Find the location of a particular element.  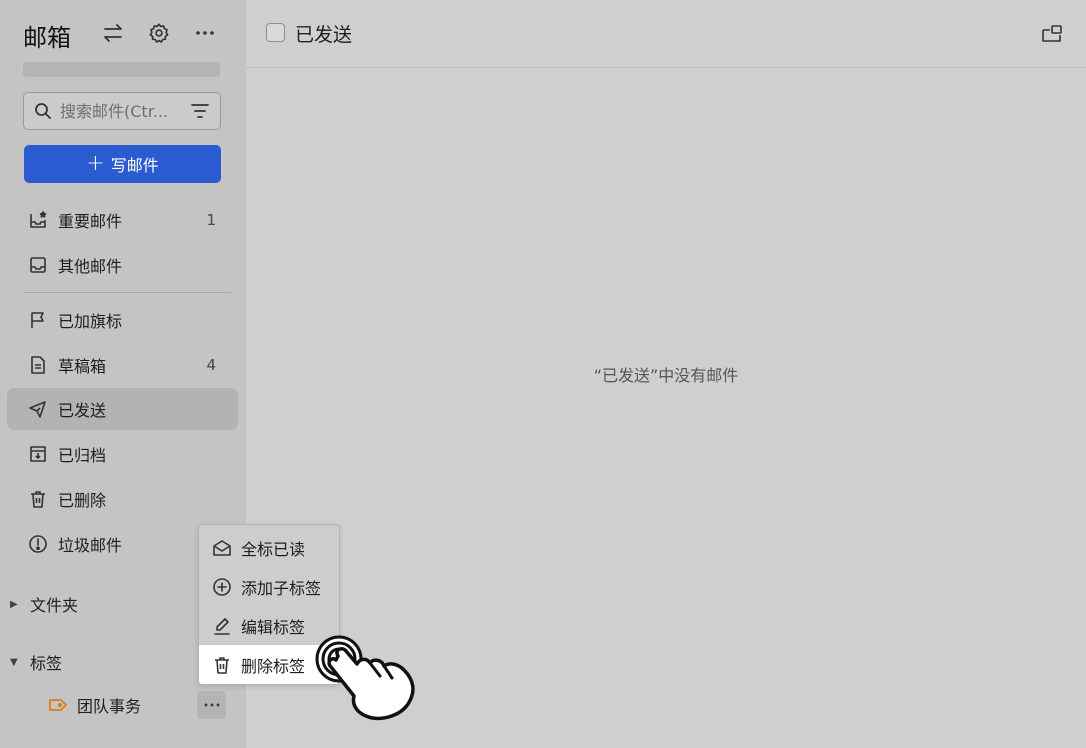

settings-icon is located at coordinates (159, 33).